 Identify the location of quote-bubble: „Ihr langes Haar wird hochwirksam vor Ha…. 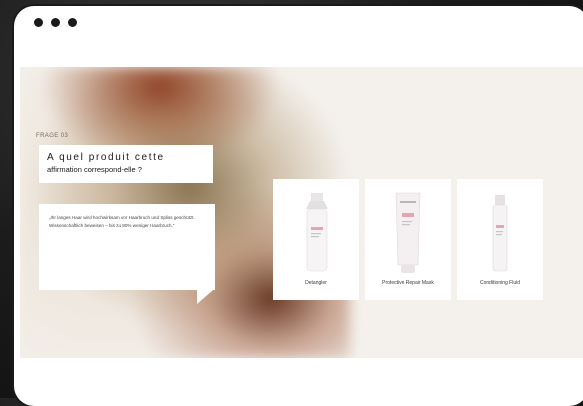
(127, 247).